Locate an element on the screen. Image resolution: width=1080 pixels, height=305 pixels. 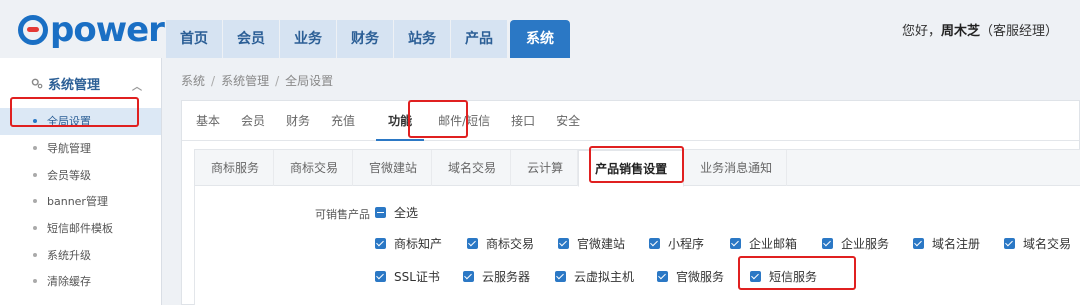
topnav-home: 首页 is located at coordinates (194, 39).